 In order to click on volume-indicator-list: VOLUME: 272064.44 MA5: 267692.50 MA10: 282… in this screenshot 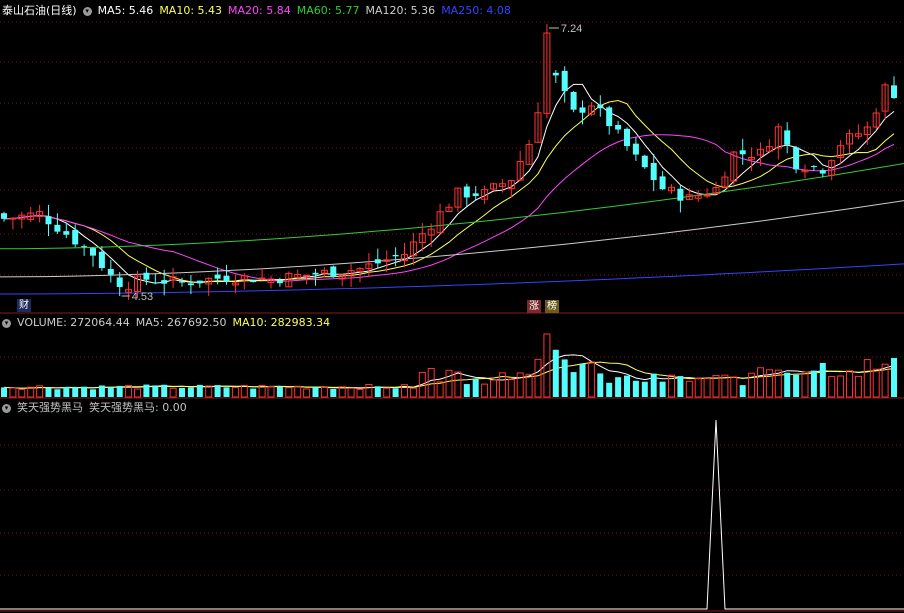, I will do `click(176, 322)`.